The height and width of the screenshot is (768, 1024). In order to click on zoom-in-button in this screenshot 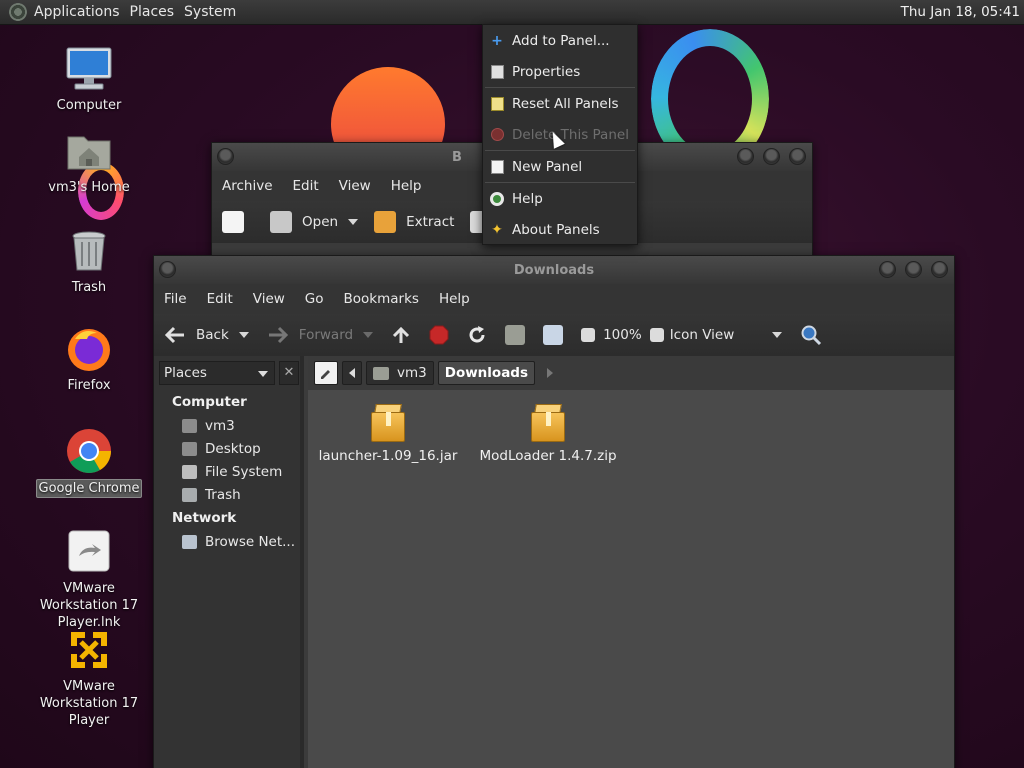, I will do `click(656, 335)`.